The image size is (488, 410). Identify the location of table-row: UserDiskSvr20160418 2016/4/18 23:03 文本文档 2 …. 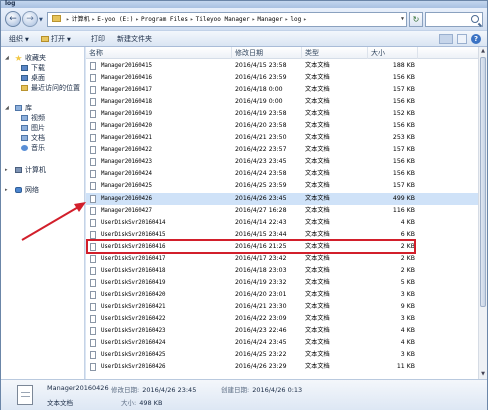
(282, 271).